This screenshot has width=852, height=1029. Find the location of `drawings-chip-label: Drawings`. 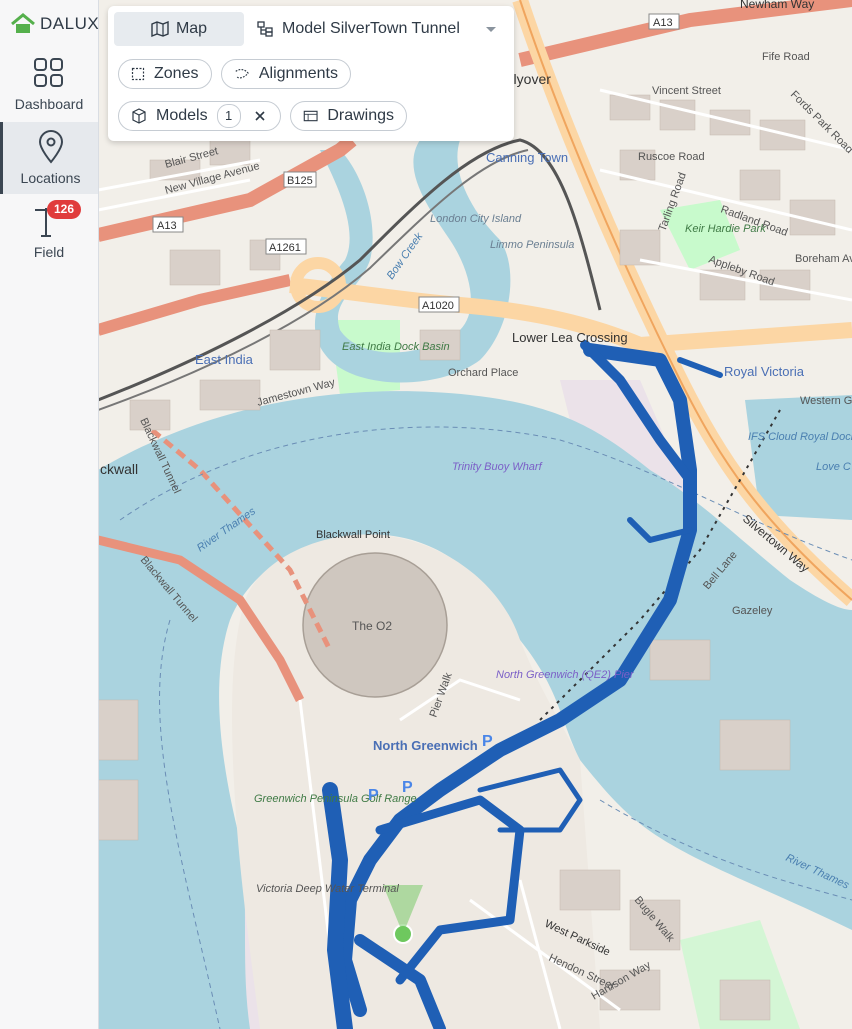

drawings-chip-label: Drawings is located at coordinates (360, 115).